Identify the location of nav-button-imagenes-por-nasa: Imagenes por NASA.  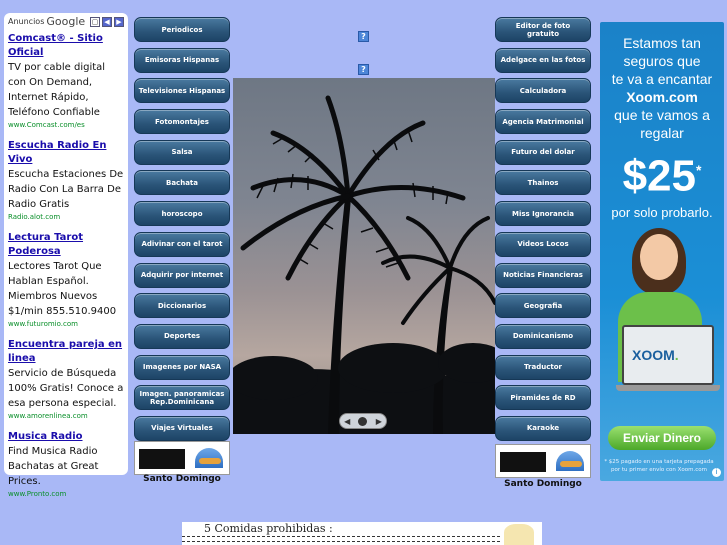
(182, 367).